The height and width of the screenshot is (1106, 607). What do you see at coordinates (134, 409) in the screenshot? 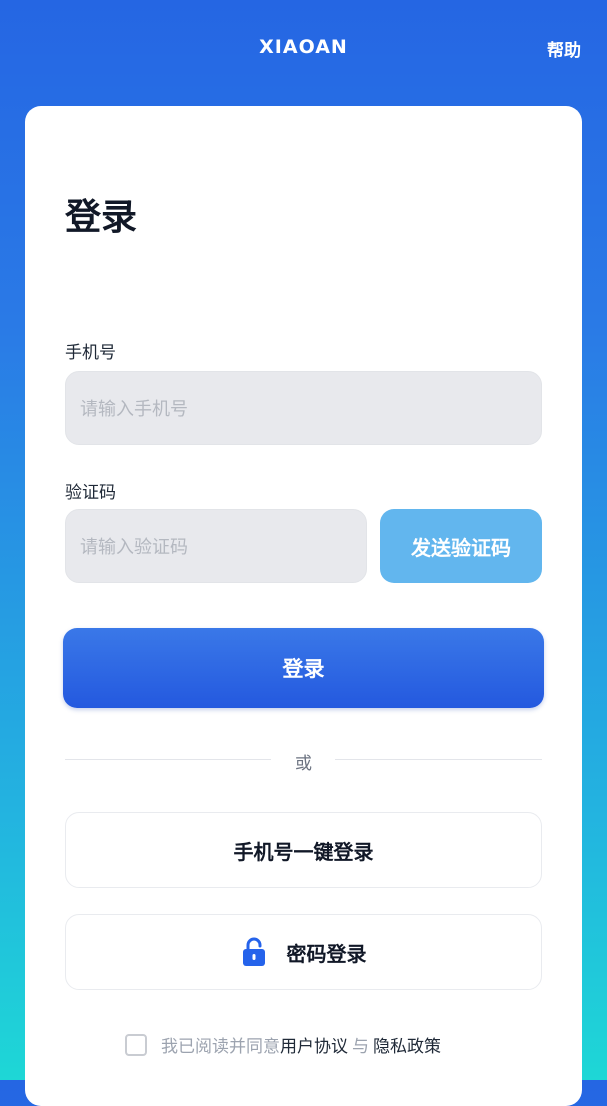
I see `phone-placeholder: 请输入手机号` at bounding box center [134, 409].